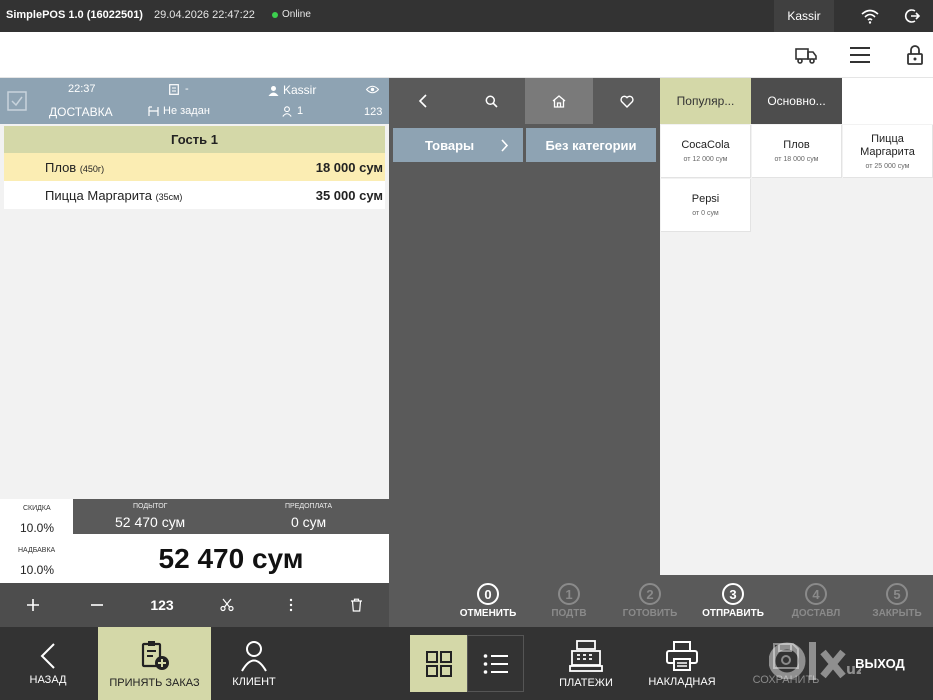 The width and height of the screenshot is (933, 700). I want to click on chevron-right-icon, so click(505, 145).